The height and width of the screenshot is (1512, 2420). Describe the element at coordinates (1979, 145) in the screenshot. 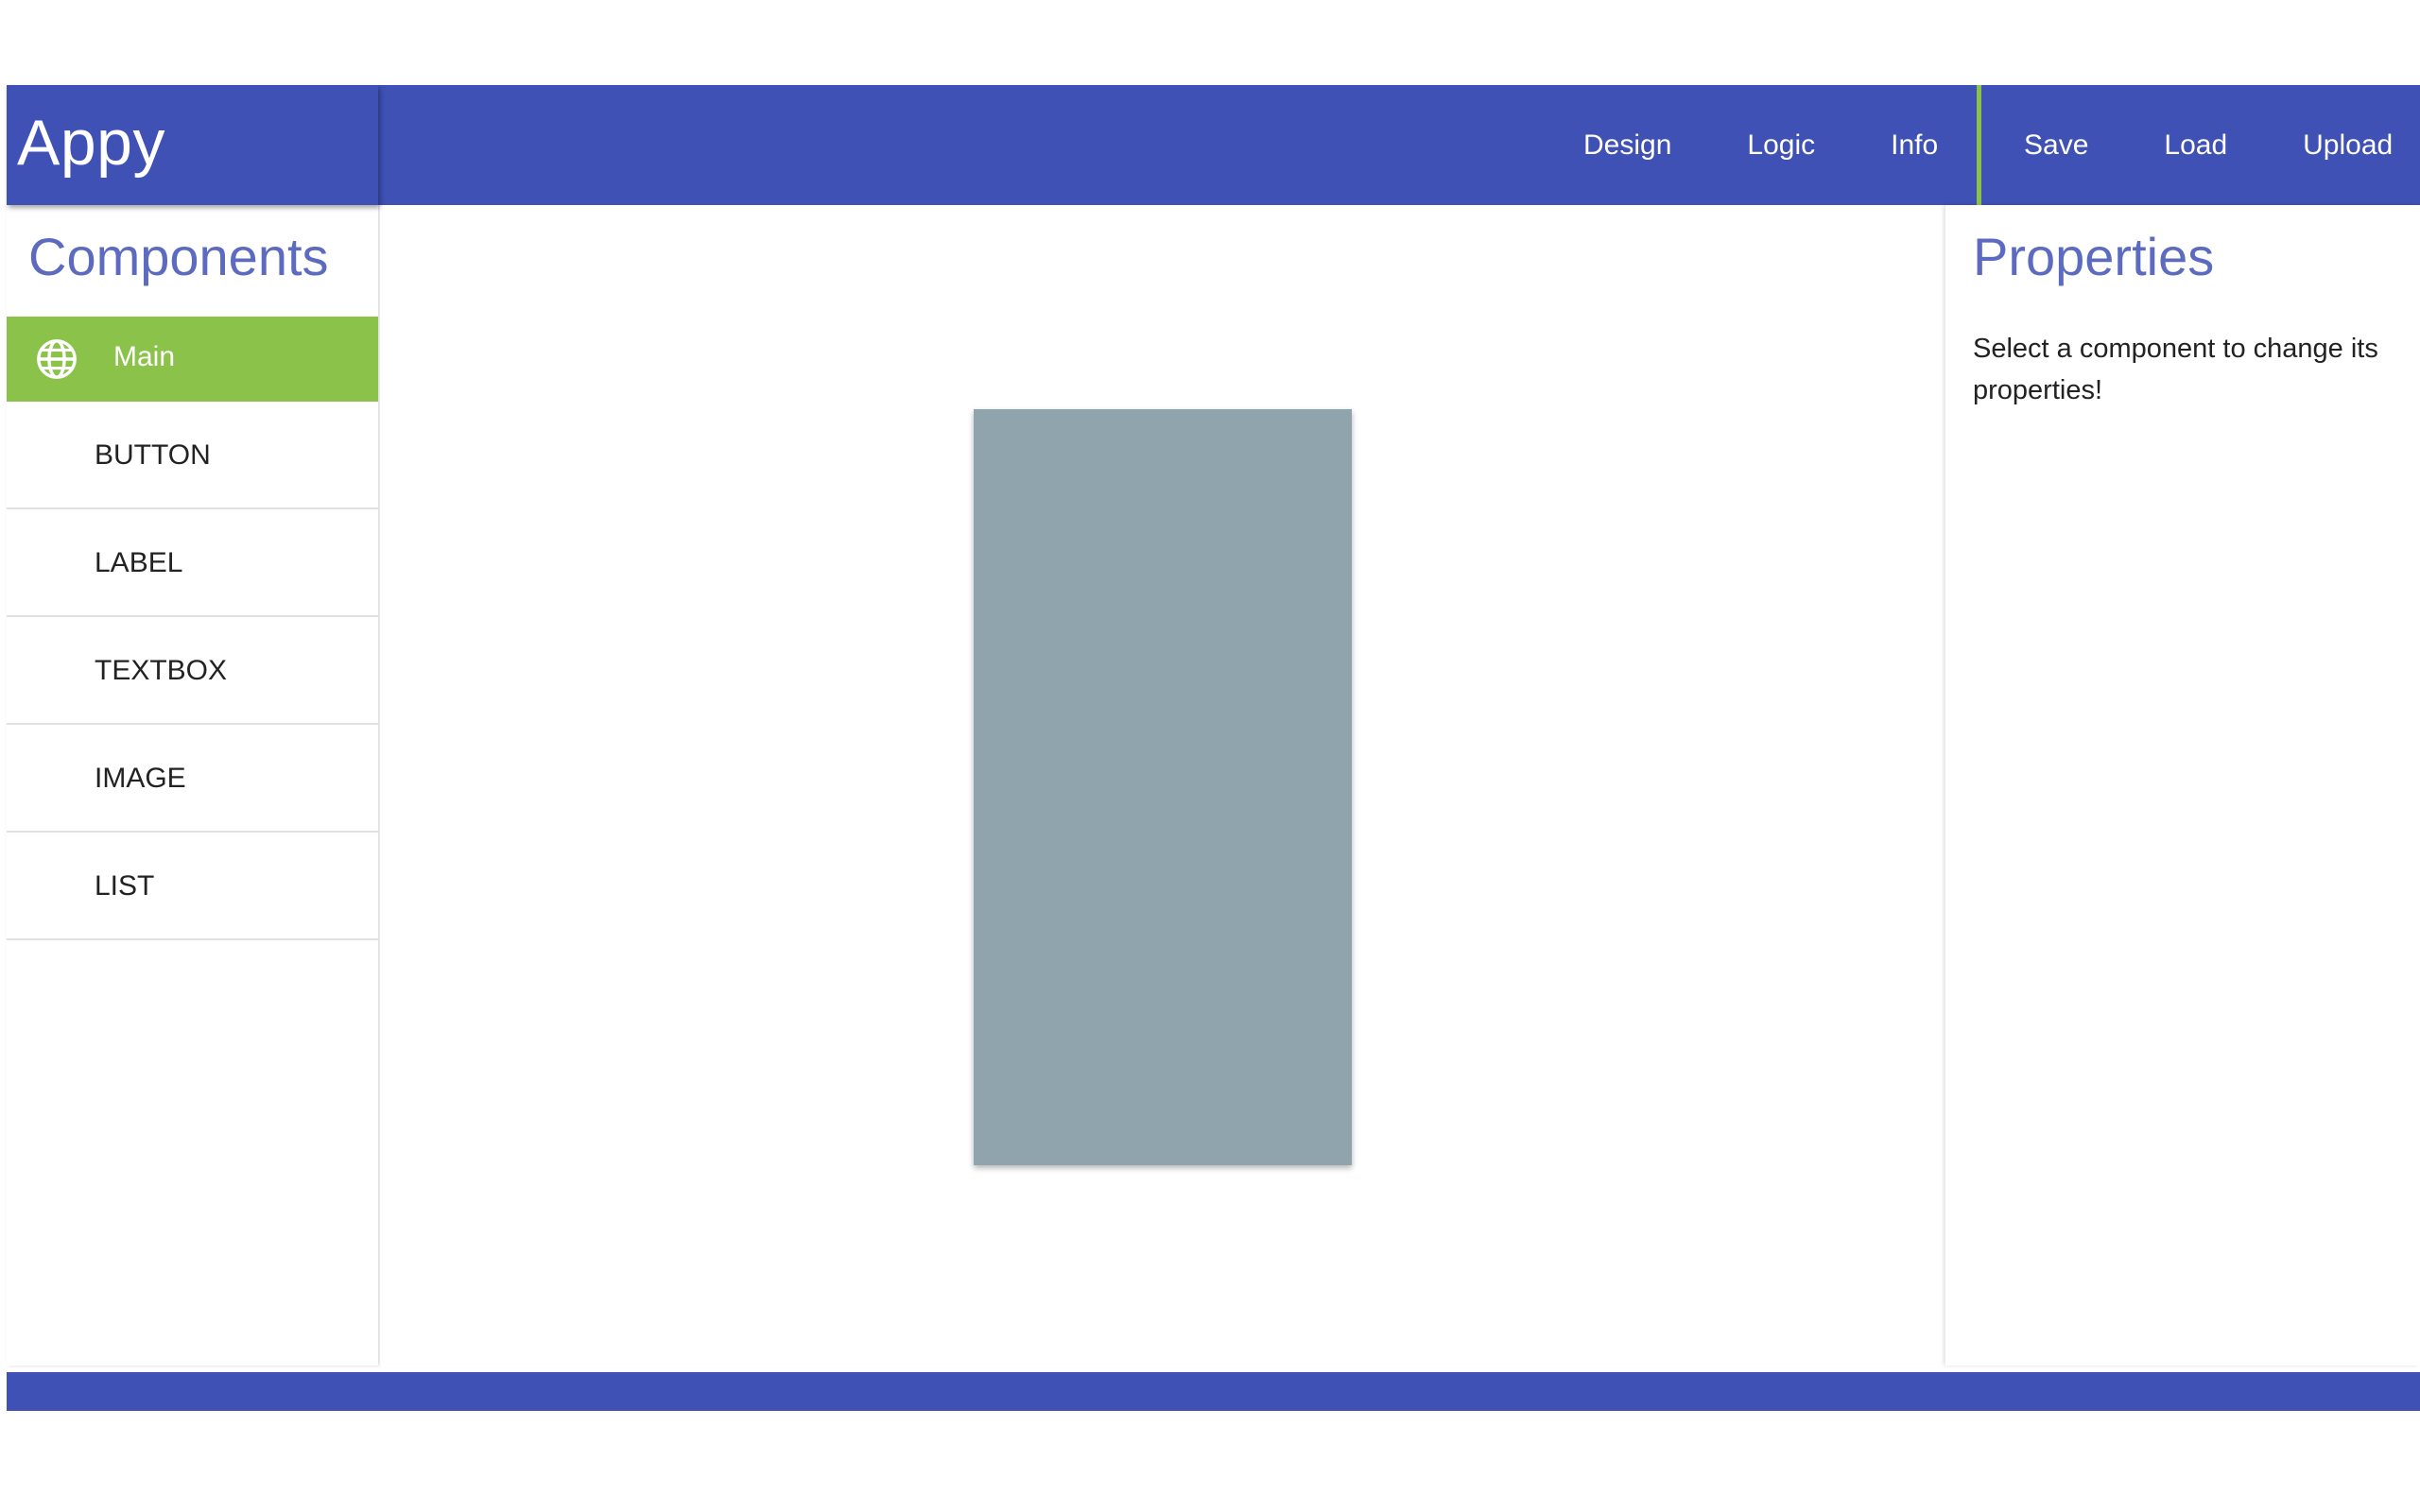

I see `nav-divider` at that location.